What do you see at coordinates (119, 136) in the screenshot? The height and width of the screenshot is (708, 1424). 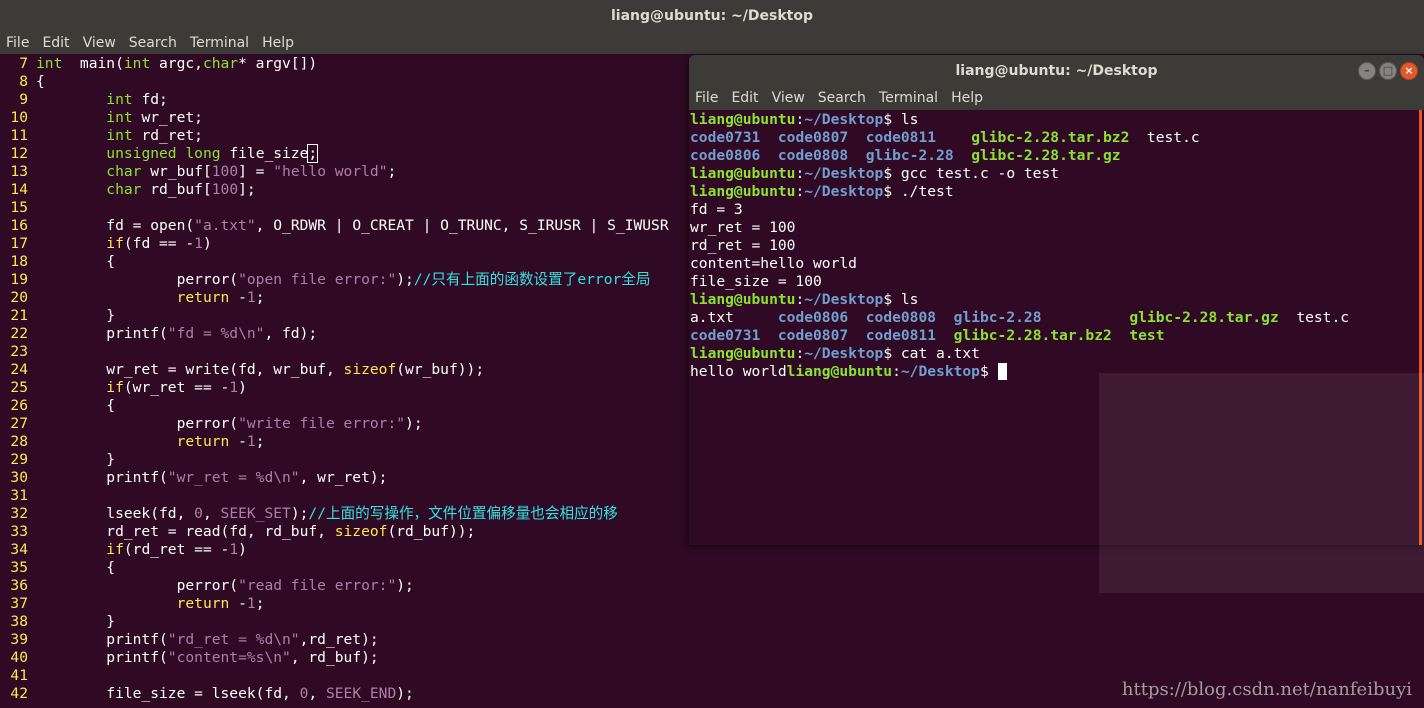 I see `code-text: int rd_ret;` at bounding box center [119, 136].